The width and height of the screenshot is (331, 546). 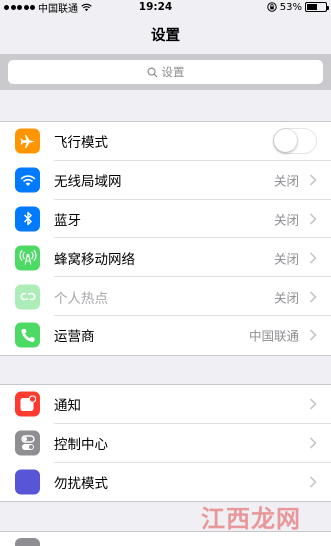 I want to click on settings-row-airplane: 飞行模式, so click(x=165, y=141).